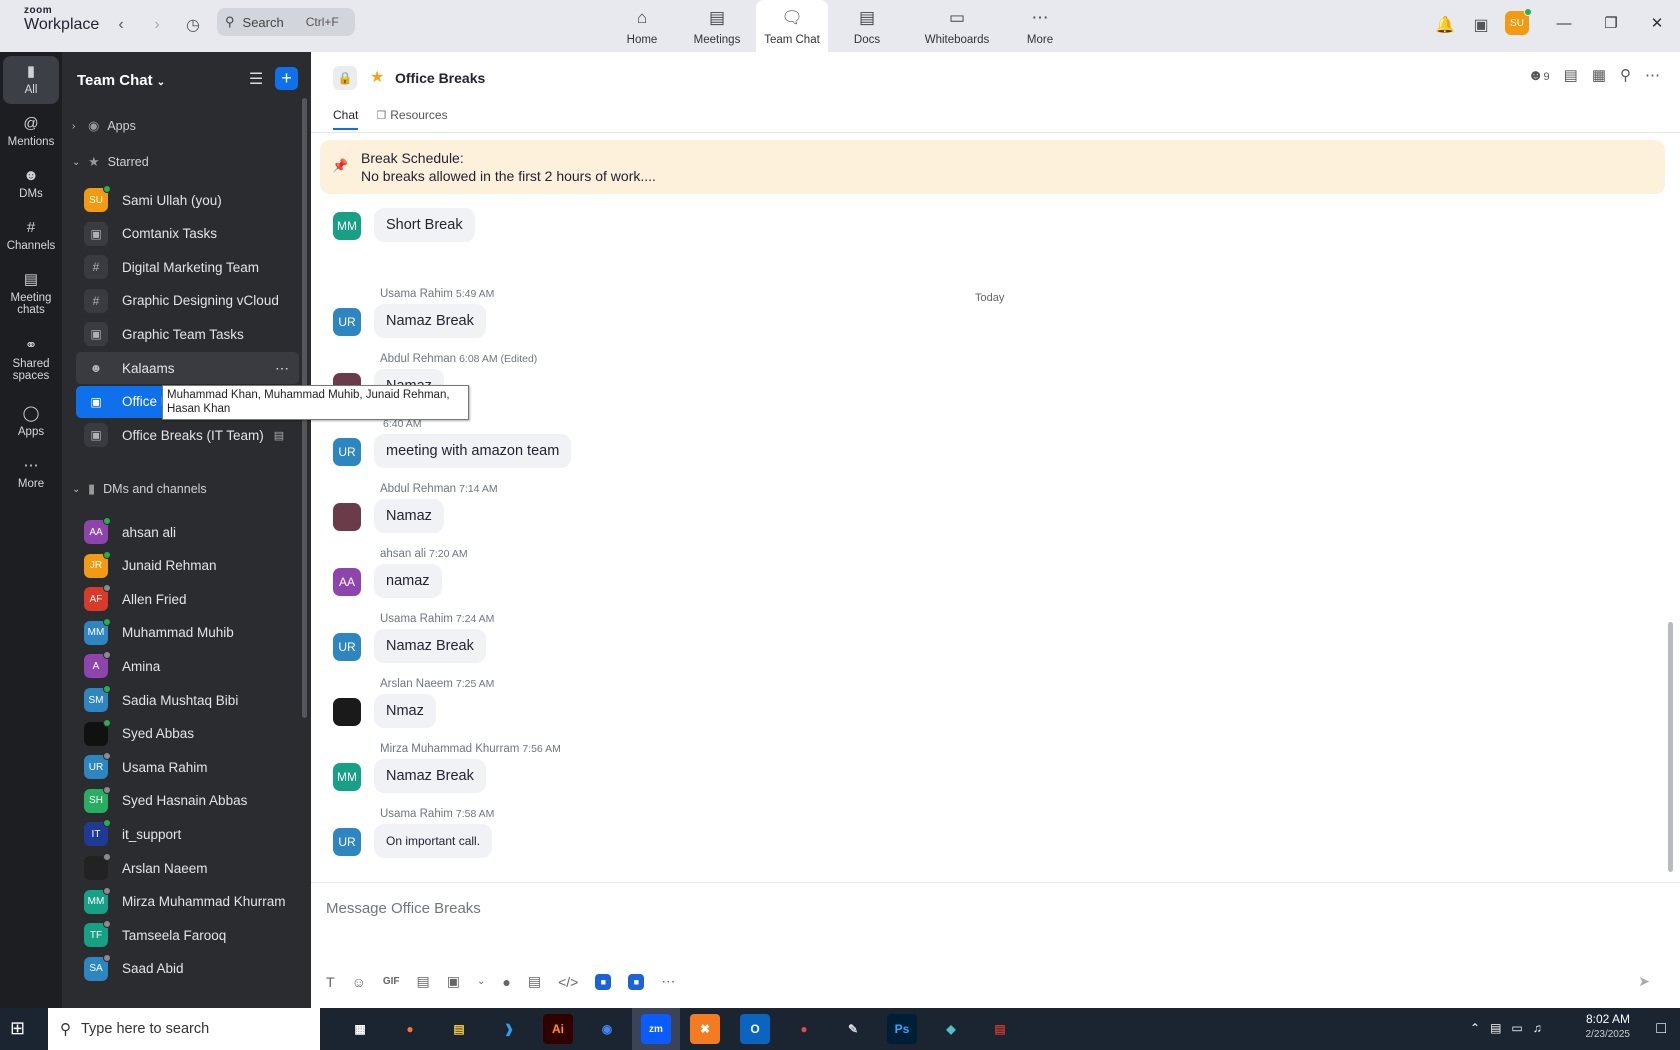  Describe the element at coordinates (1445, 25) in the screenshot. I see `notification-bell-icon: 🔔` at that location.